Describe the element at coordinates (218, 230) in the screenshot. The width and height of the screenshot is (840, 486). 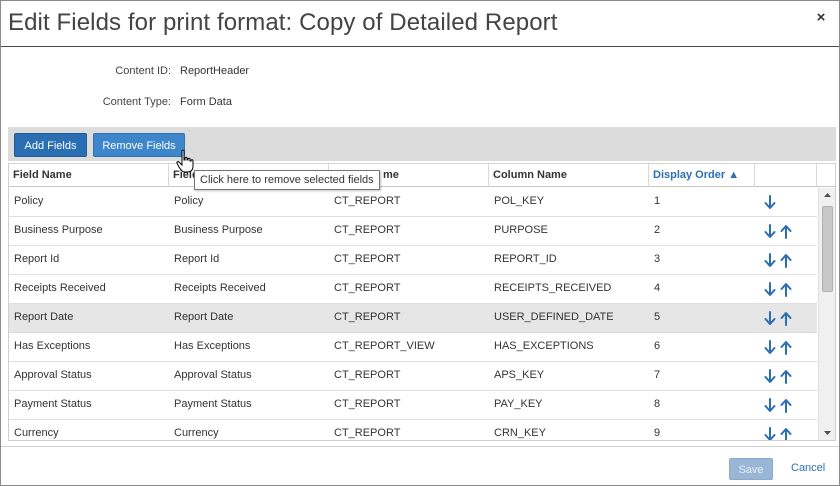
I see `cell-field-label: Business Purpose` at that location.